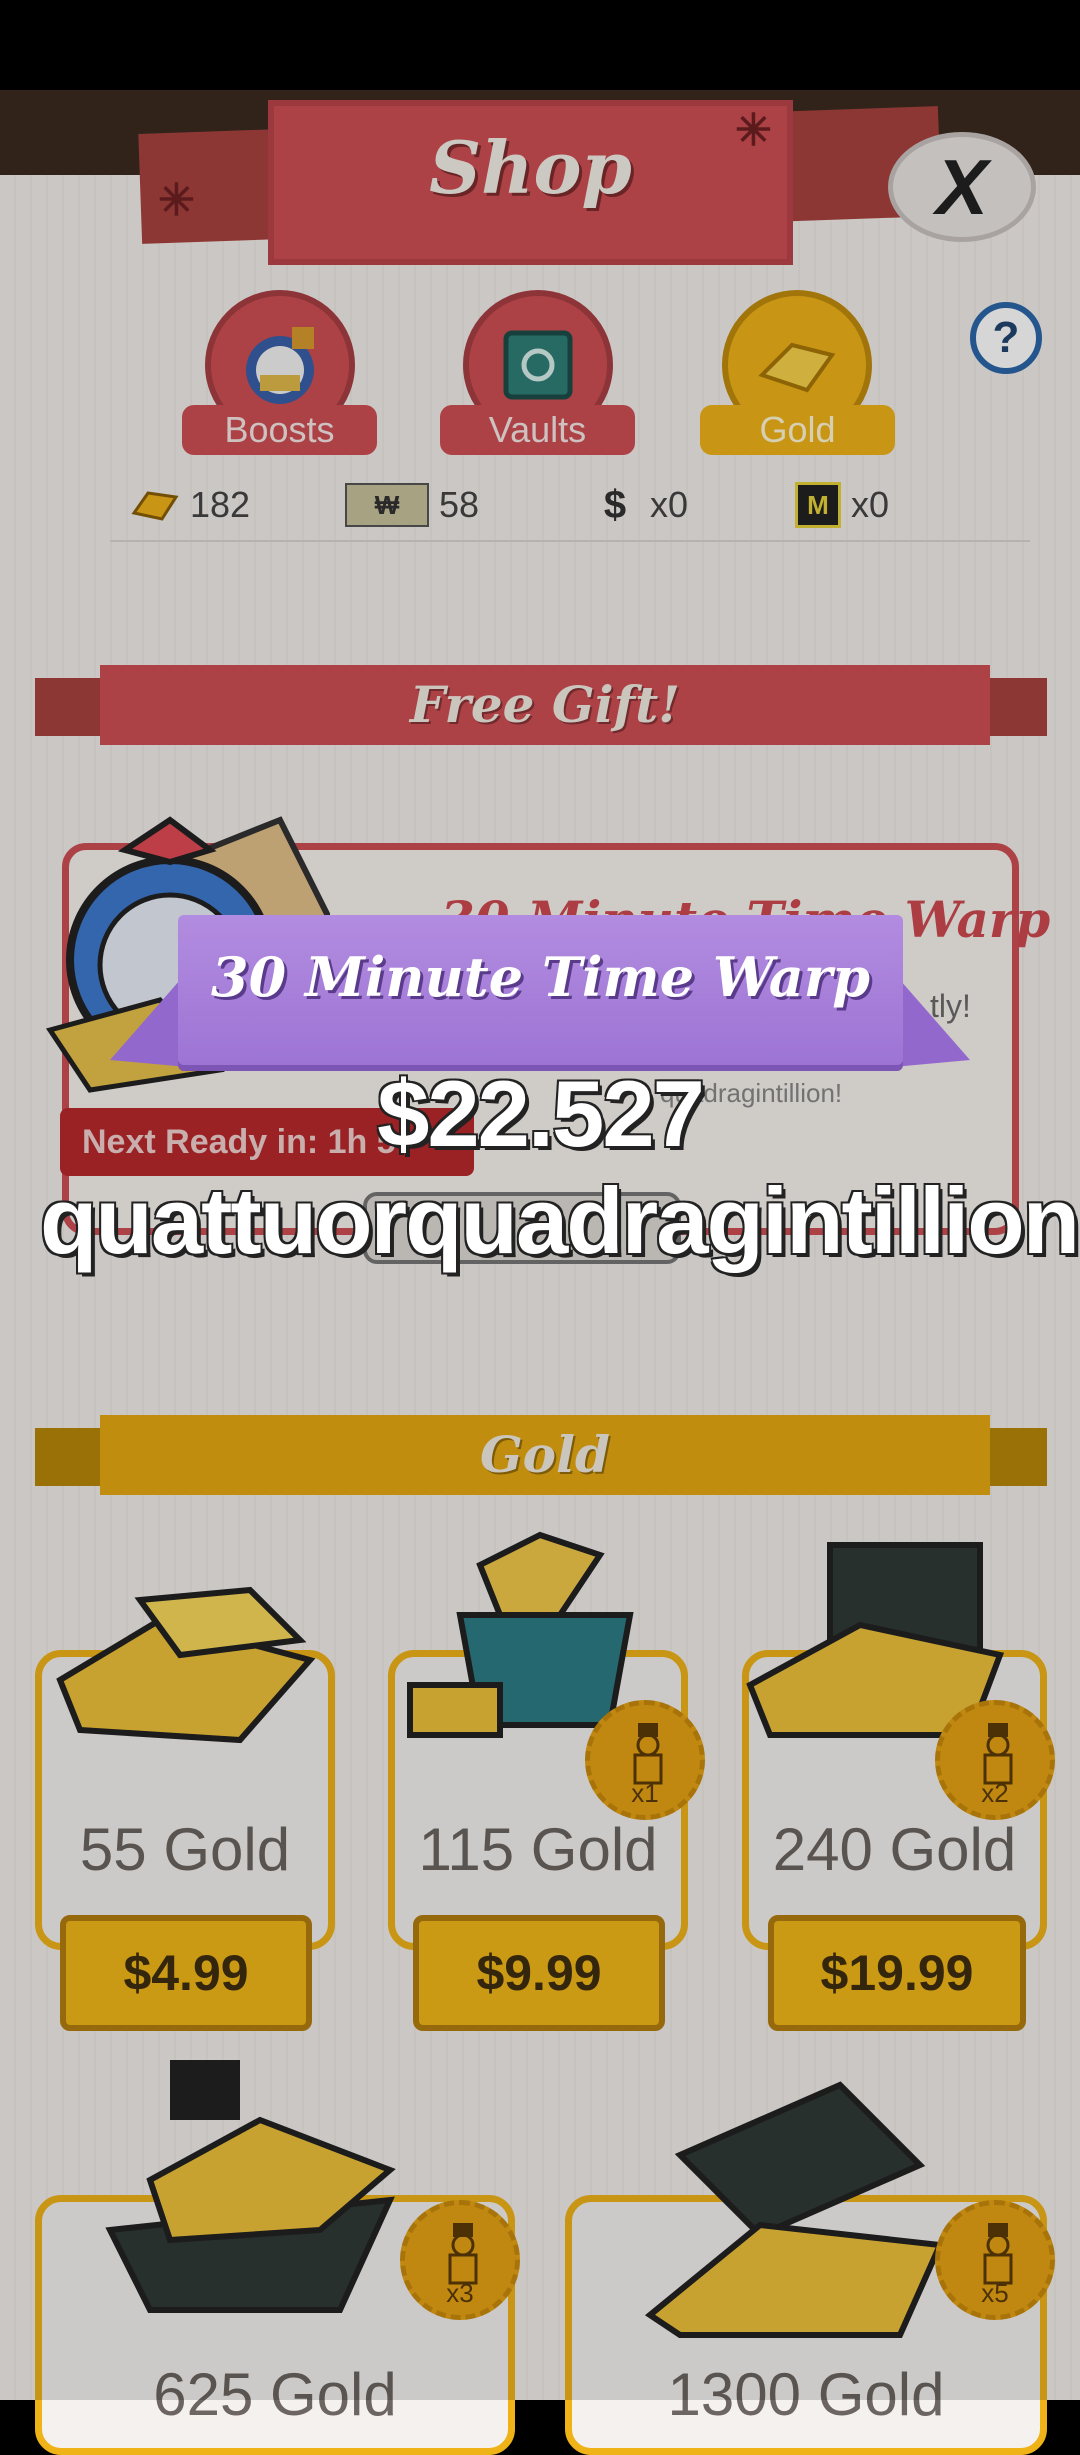 The image size is (1080, 2455). Describe the element at coordinates (645, 1760) in the screenshot. I see `mascot-badge: x1` at that location.